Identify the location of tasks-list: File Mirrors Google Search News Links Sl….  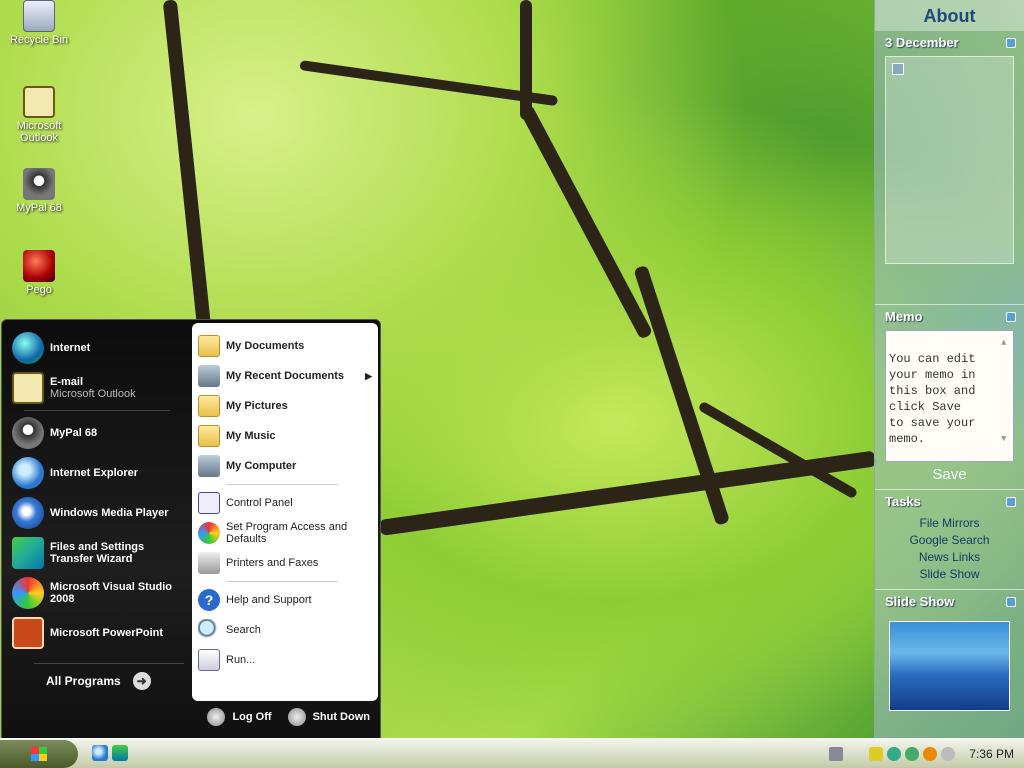
(949, 547).